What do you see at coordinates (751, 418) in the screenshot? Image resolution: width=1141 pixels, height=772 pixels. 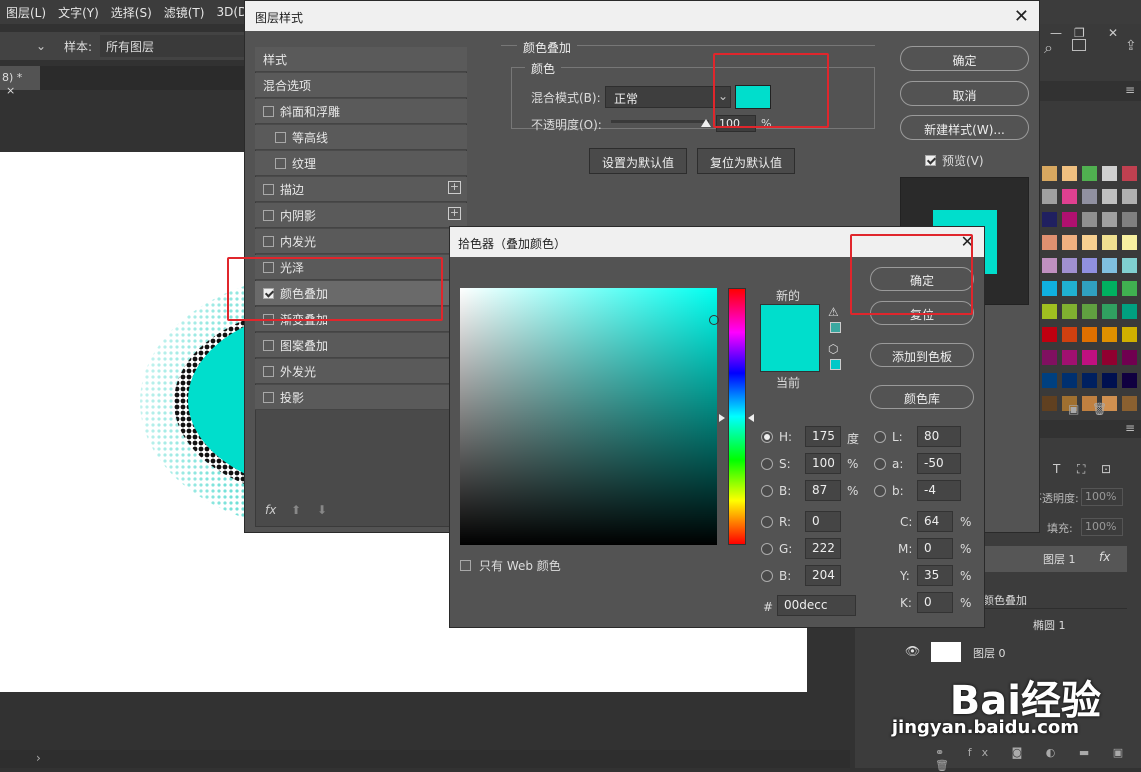 I see `hue-slider-right-handle` at bounding box center [751, 418].